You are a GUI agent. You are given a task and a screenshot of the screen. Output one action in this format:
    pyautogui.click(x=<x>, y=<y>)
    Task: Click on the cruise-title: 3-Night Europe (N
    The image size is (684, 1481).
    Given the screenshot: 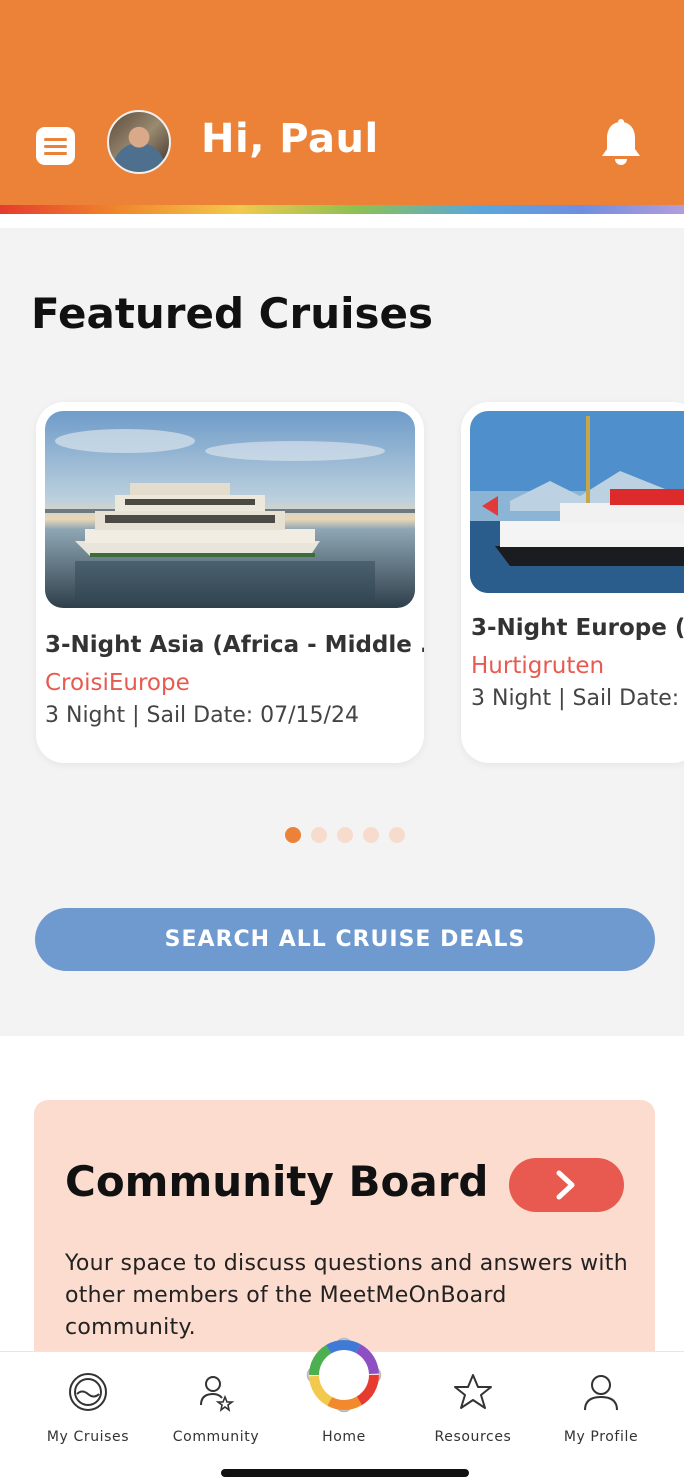 What is the action you would take?
    pyautogui.click(x=577, y=628)
    